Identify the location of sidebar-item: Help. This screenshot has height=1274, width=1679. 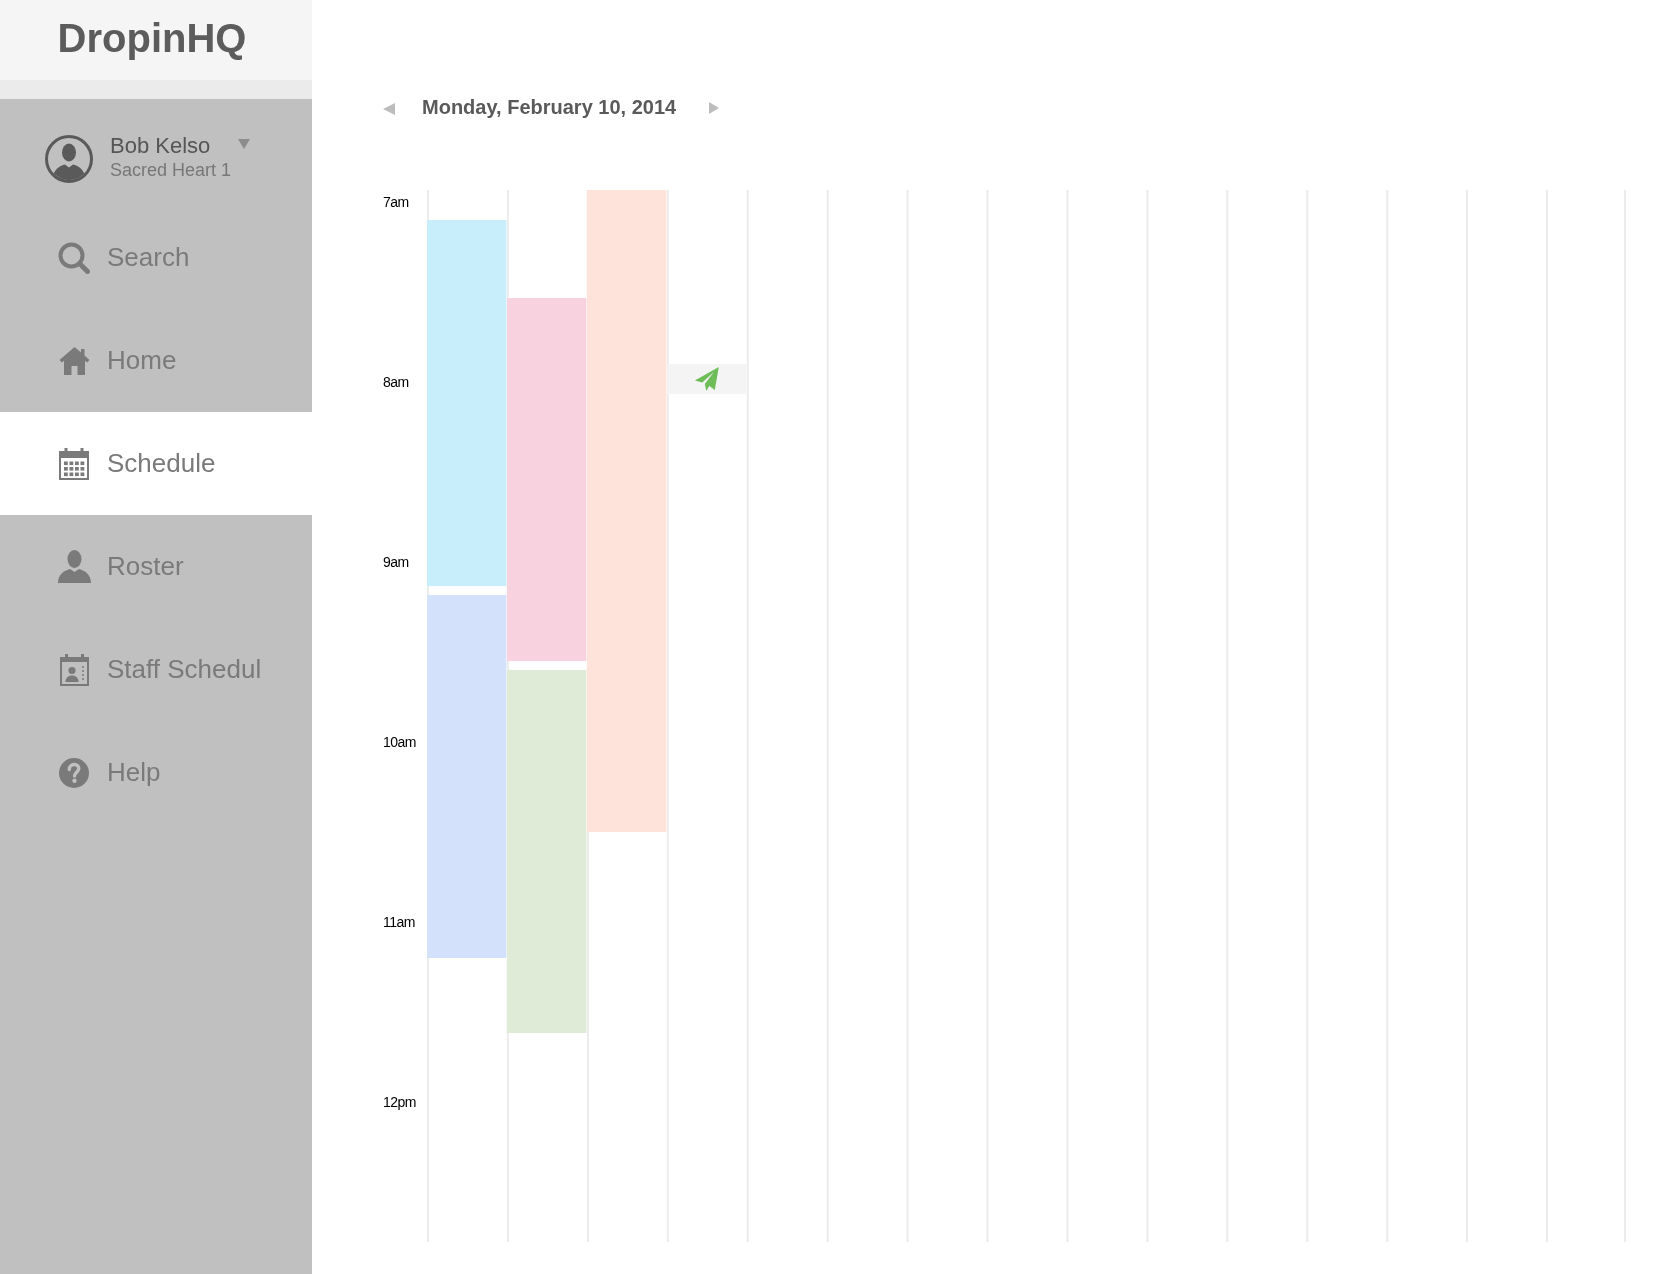
(156, 772).